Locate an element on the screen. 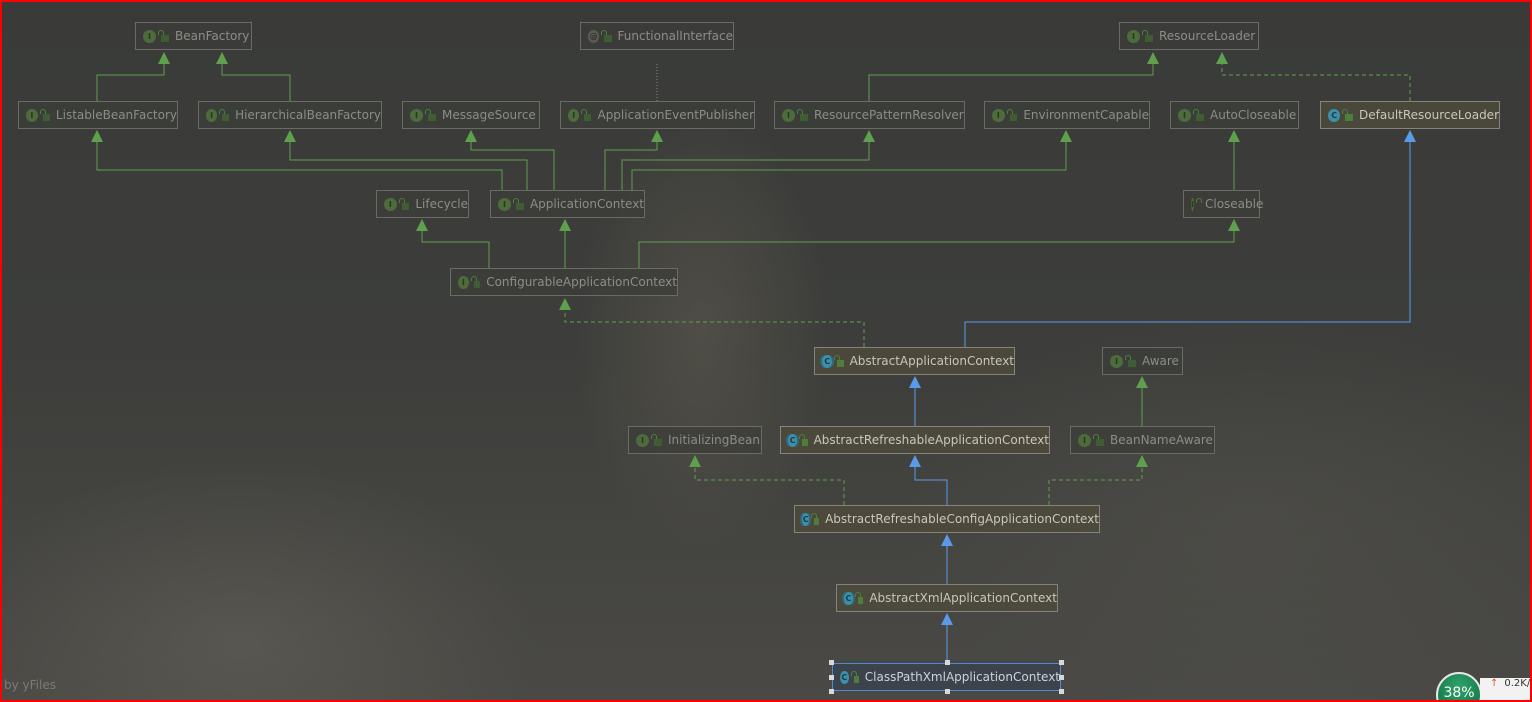  node-hierarchical-bean-factory: I HierarchicalBeanFactory is located at coordinates (290, 115).